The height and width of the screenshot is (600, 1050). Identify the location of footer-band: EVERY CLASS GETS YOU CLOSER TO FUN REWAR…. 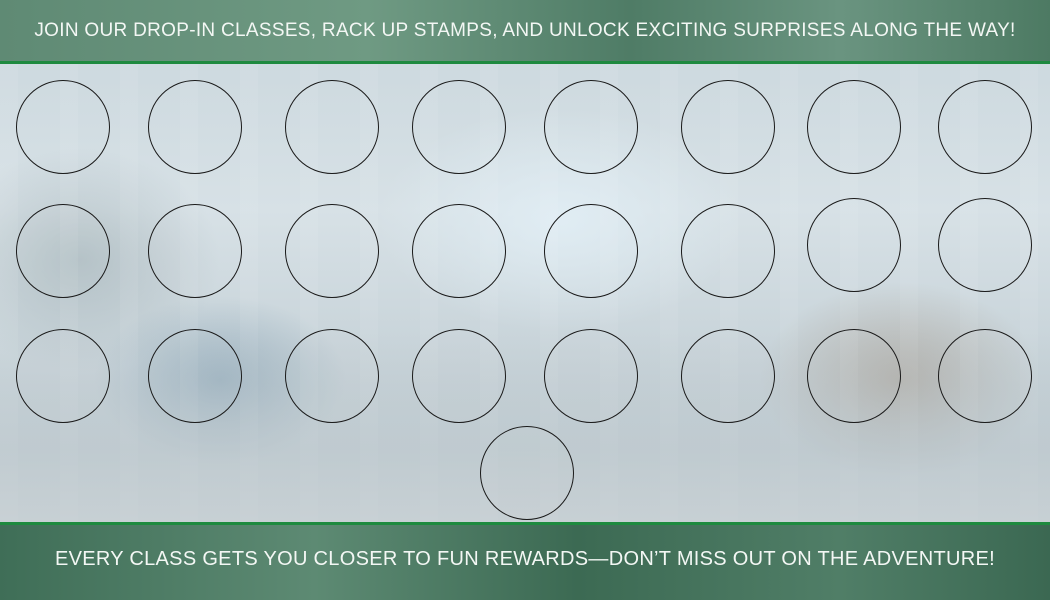
(525, 561).